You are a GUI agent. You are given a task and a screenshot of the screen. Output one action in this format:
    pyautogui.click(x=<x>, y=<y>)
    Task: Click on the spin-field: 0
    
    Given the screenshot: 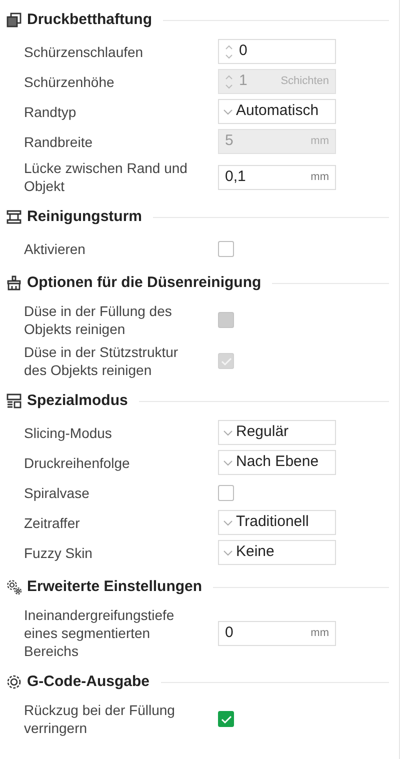 What is the action you would take?
    pyautogui.click(x=277, y=51)
    